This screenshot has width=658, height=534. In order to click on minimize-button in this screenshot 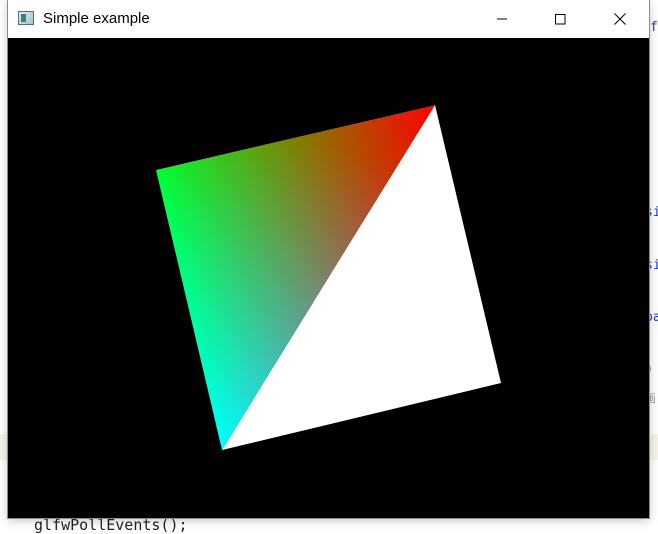, I will do `click(502, 19)`.